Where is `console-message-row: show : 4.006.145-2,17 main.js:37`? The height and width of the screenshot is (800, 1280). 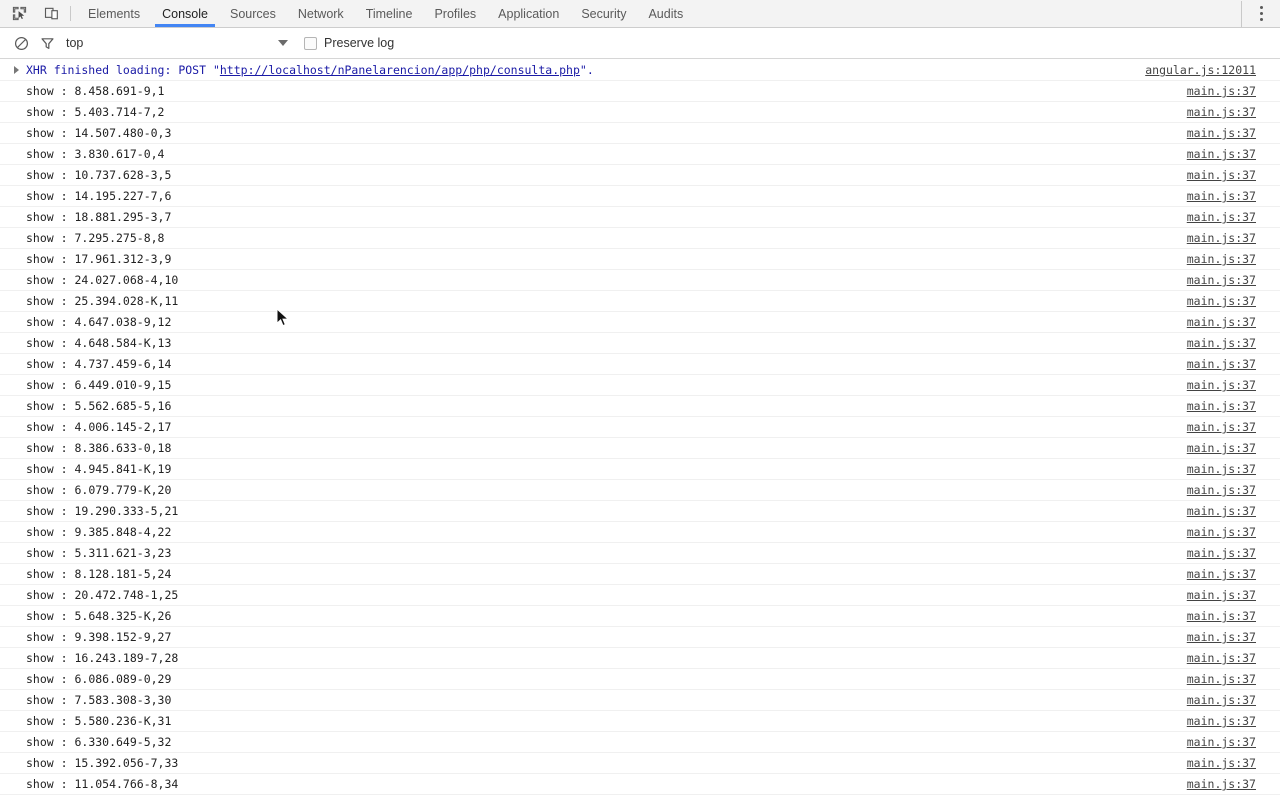 console-message-row: show : 4.006.145-2,17 main.js:37 is located at coordinates (640, 427).